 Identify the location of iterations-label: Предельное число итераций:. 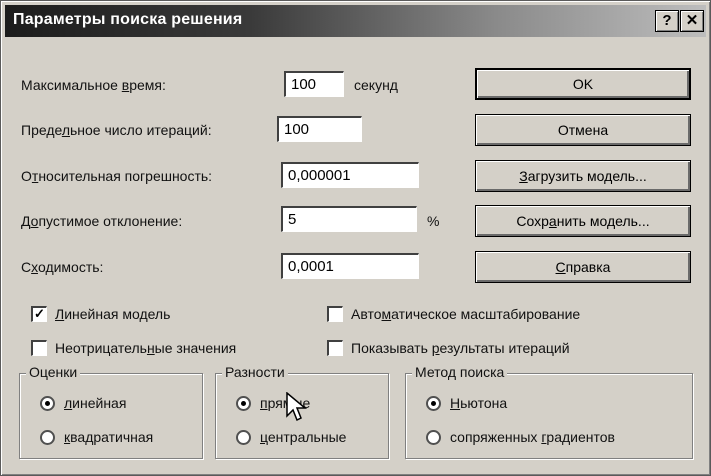
(116, 130).